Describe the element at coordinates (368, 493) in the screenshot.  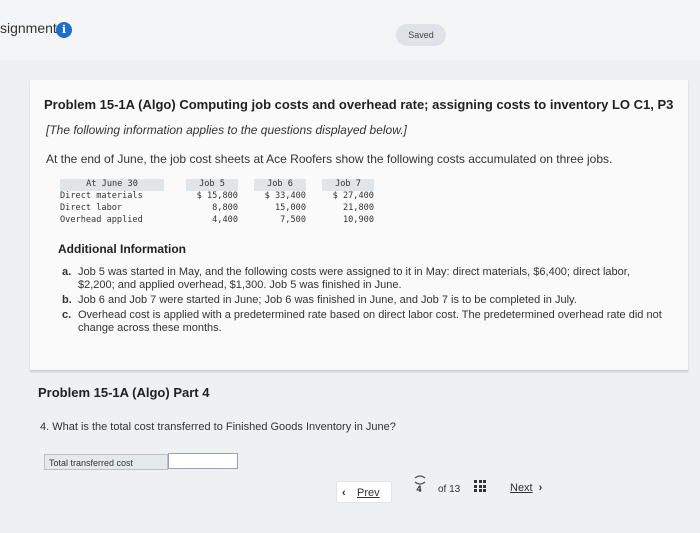
I see `prev-label: Prev` at that location.